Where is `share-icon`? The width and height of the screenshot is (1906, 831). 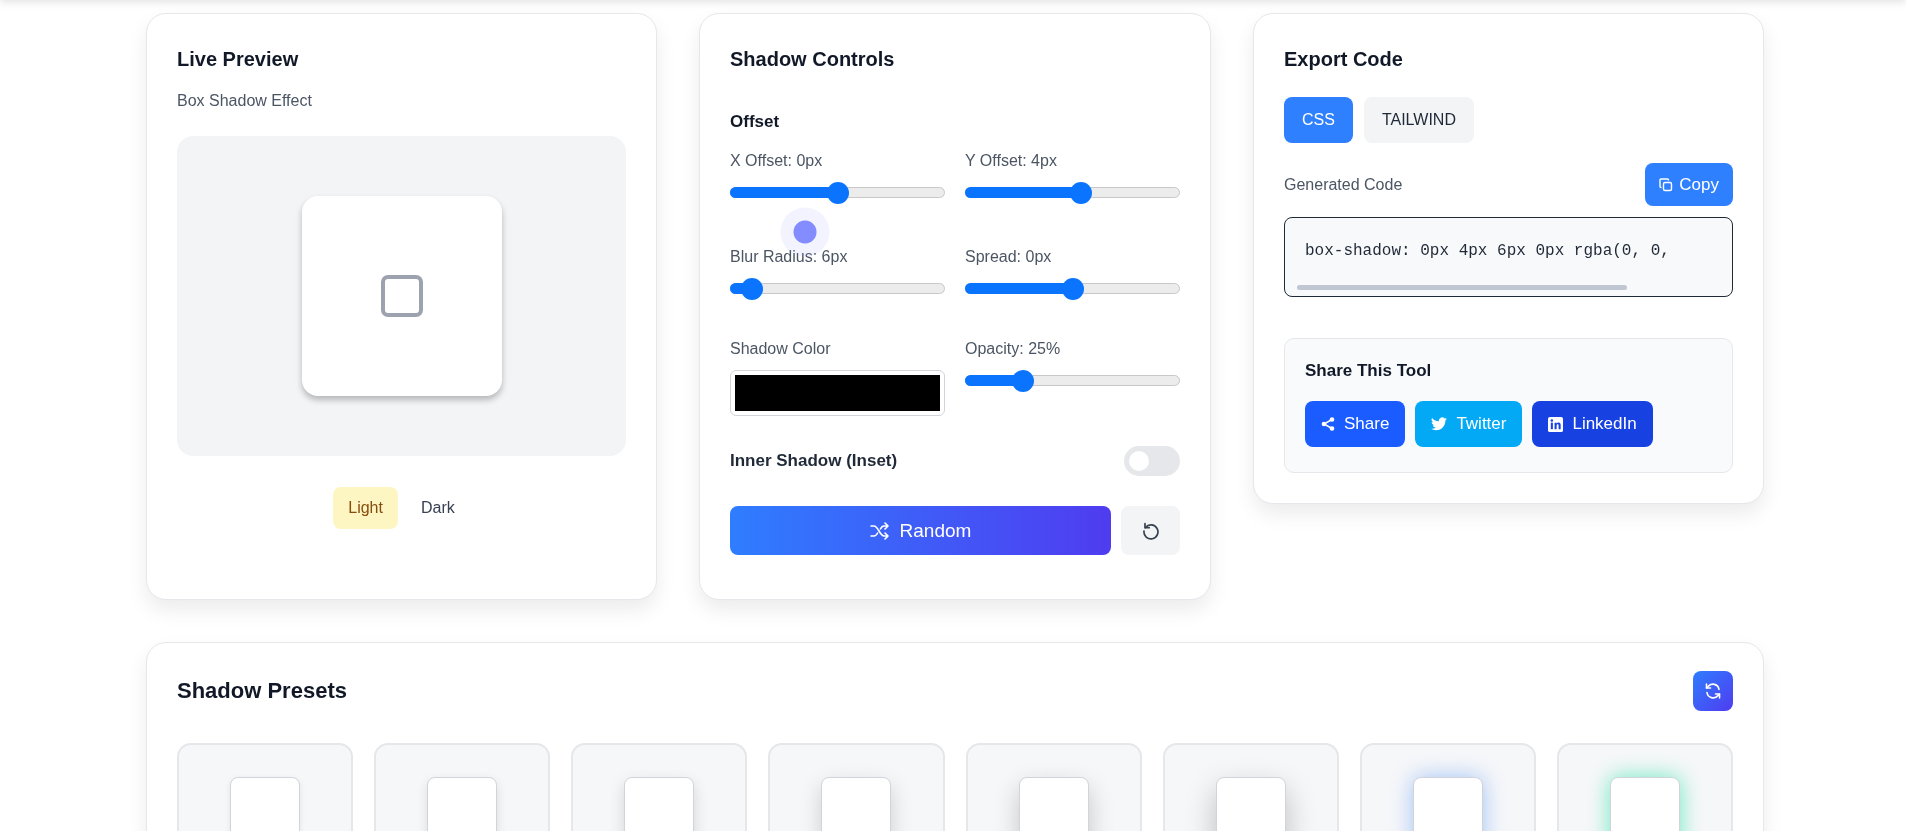 share-icon is located at coordinates (1328, 424).